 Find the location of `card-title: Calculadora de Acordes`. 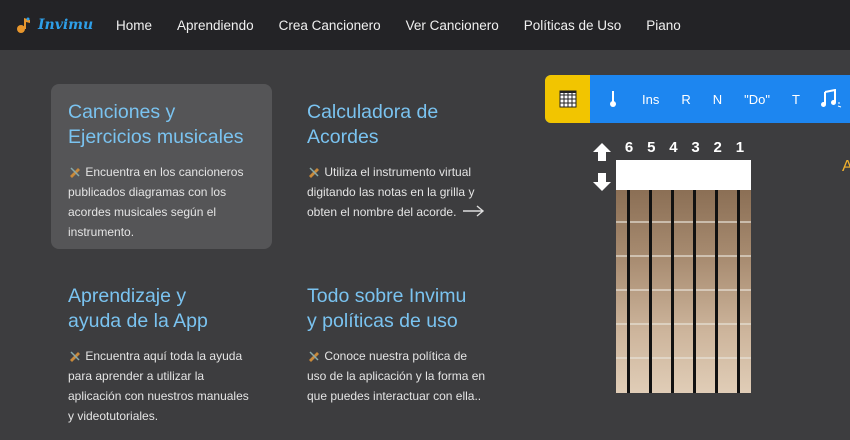

card-title: Calculadora de Acordes is located at coordinates (373, 124).